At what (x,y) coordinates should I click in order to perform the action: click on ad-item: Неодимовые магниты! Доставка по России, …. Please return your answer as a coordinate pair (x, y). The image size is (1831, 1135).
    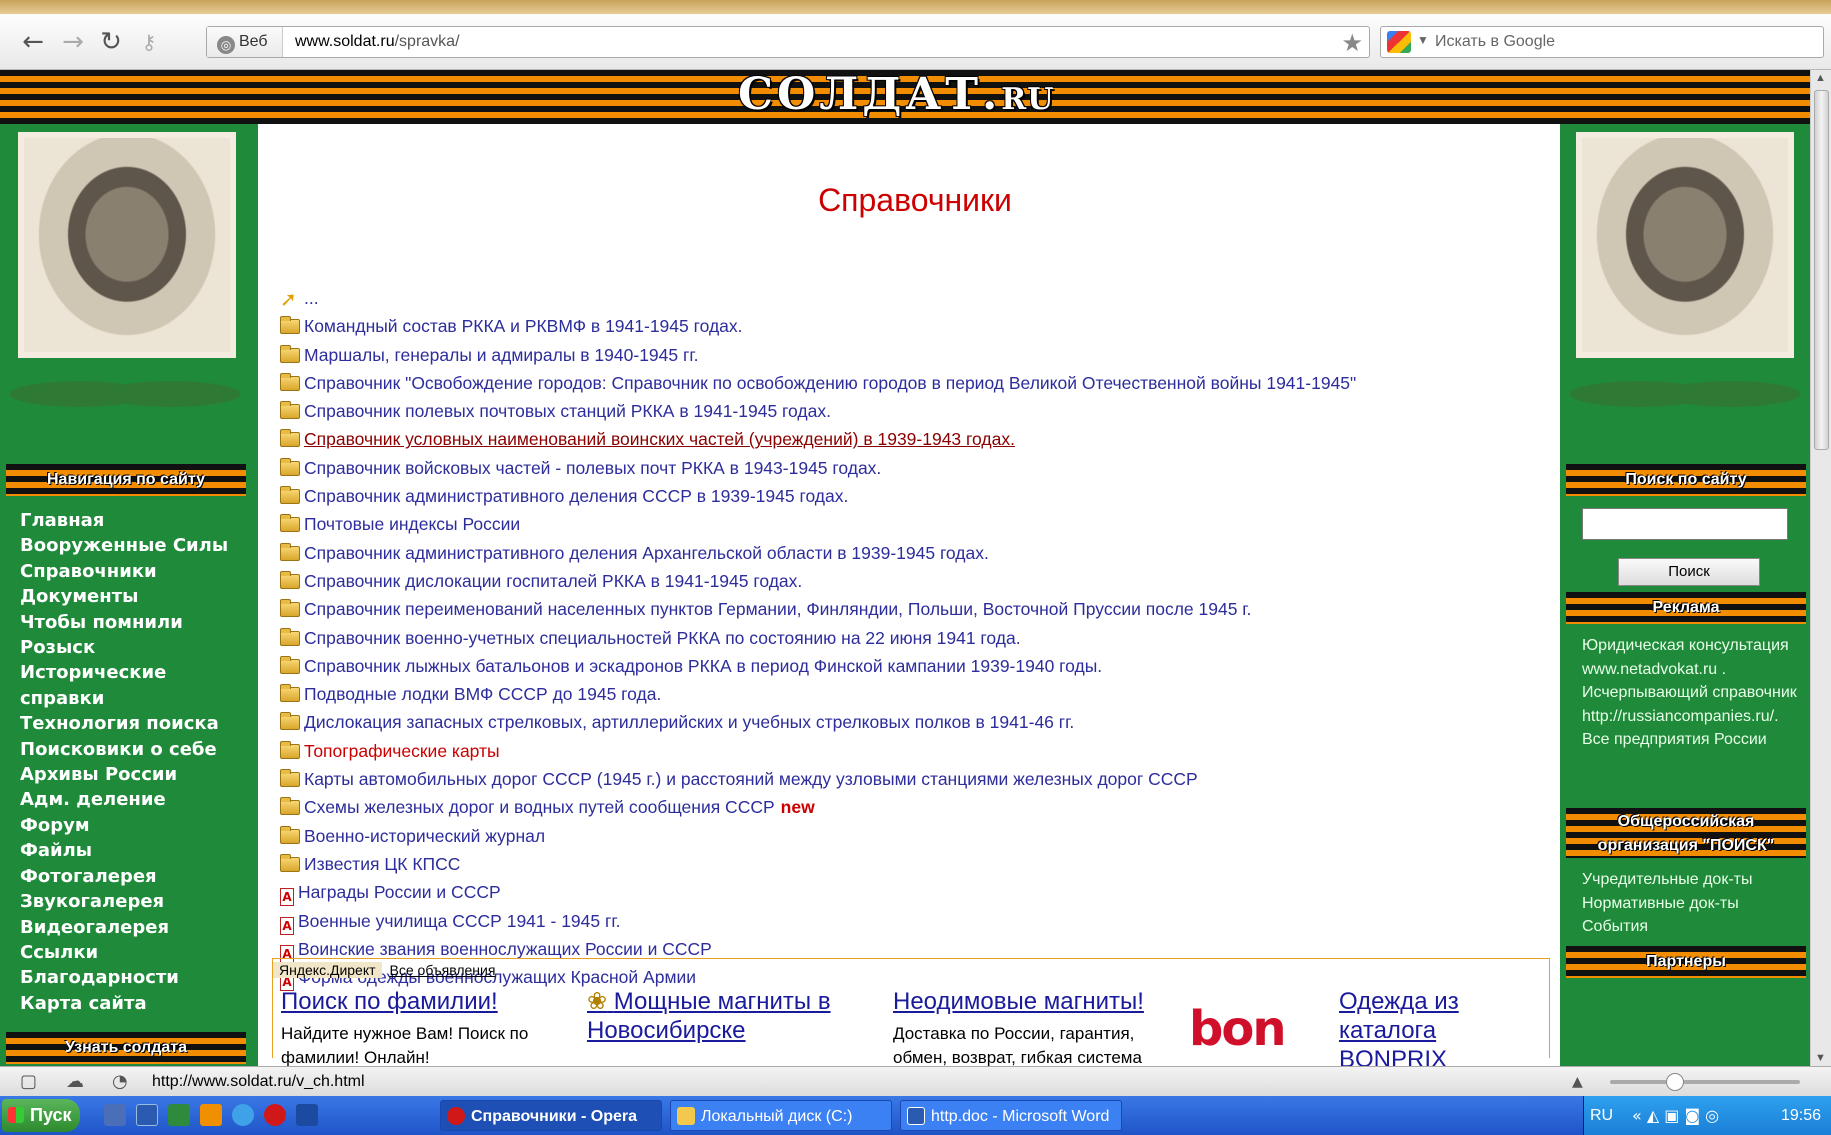
    Looking at the image, I should click on (1023, 1026).